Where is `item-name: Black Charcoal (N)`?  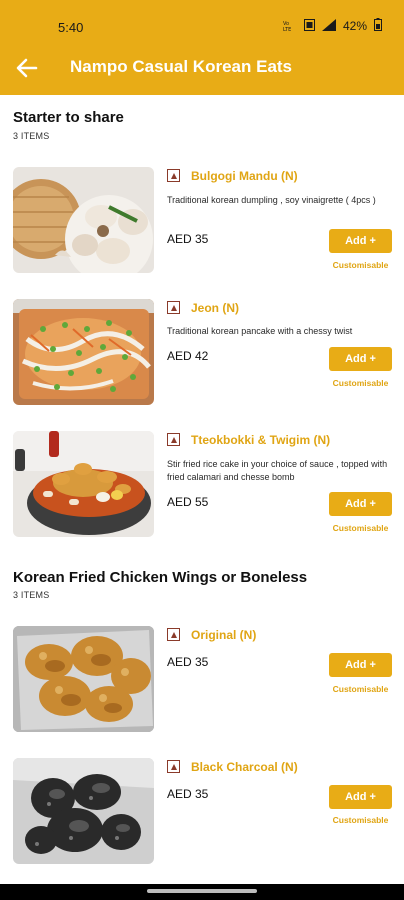 item-name: Black Charcoal (N) is located at coordinates (244, 767).